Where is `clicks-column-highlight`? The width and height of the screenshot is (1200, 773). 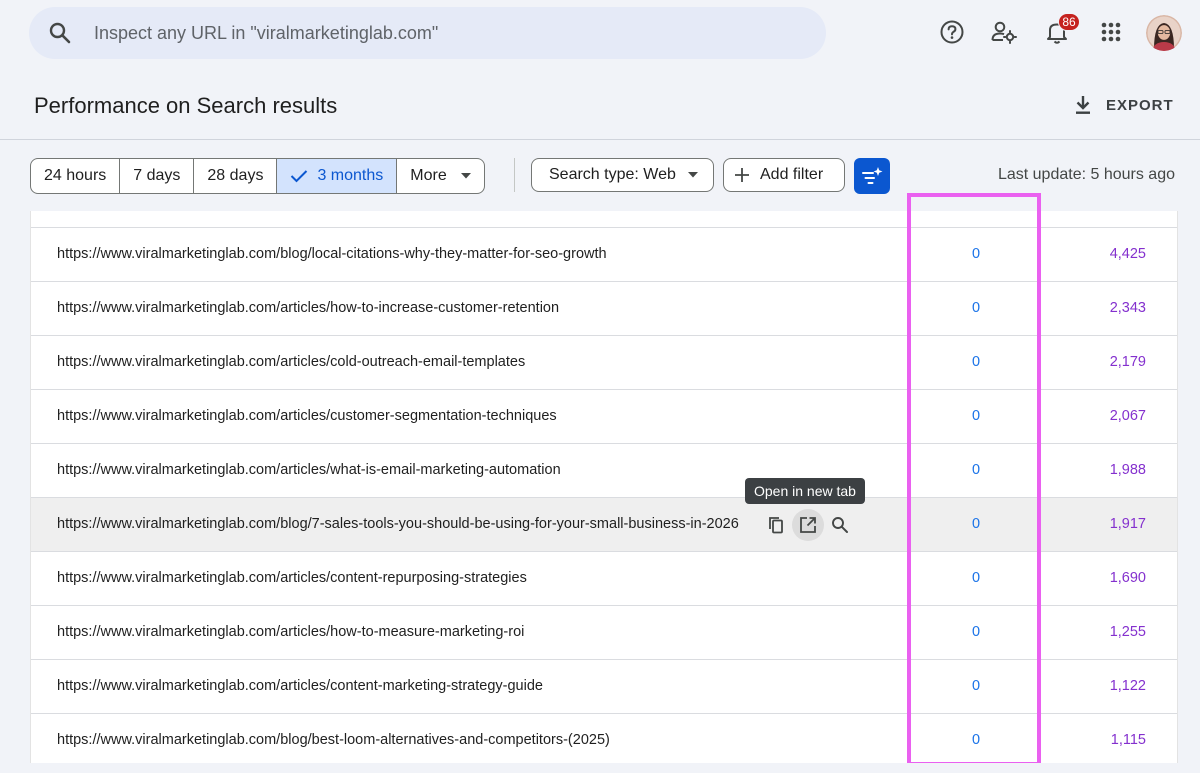
clicks-column-highlight is located at coordinates (974, 479).